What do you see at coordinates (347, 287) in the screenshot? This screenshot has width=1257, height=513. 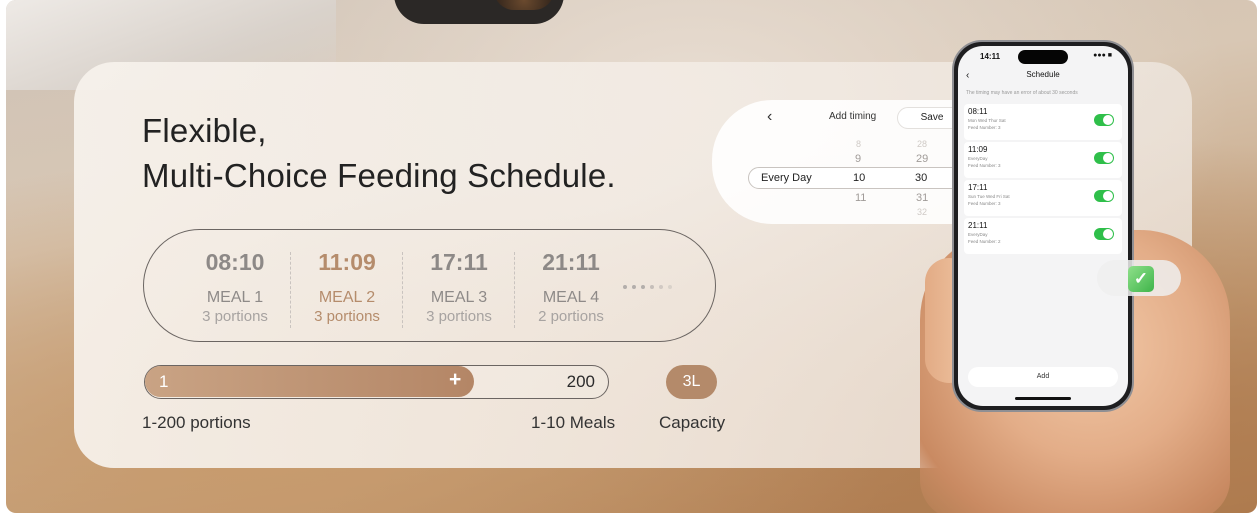 I see `meal-card-2: 11:09 MEAL 2 3 portions` at bounding box center [347, 287].